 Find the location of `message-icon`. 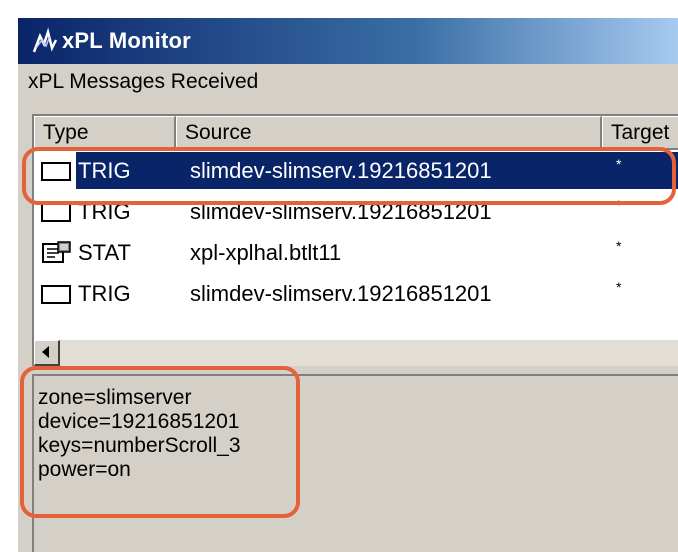

message-icon is located at coordinates (56, 294).